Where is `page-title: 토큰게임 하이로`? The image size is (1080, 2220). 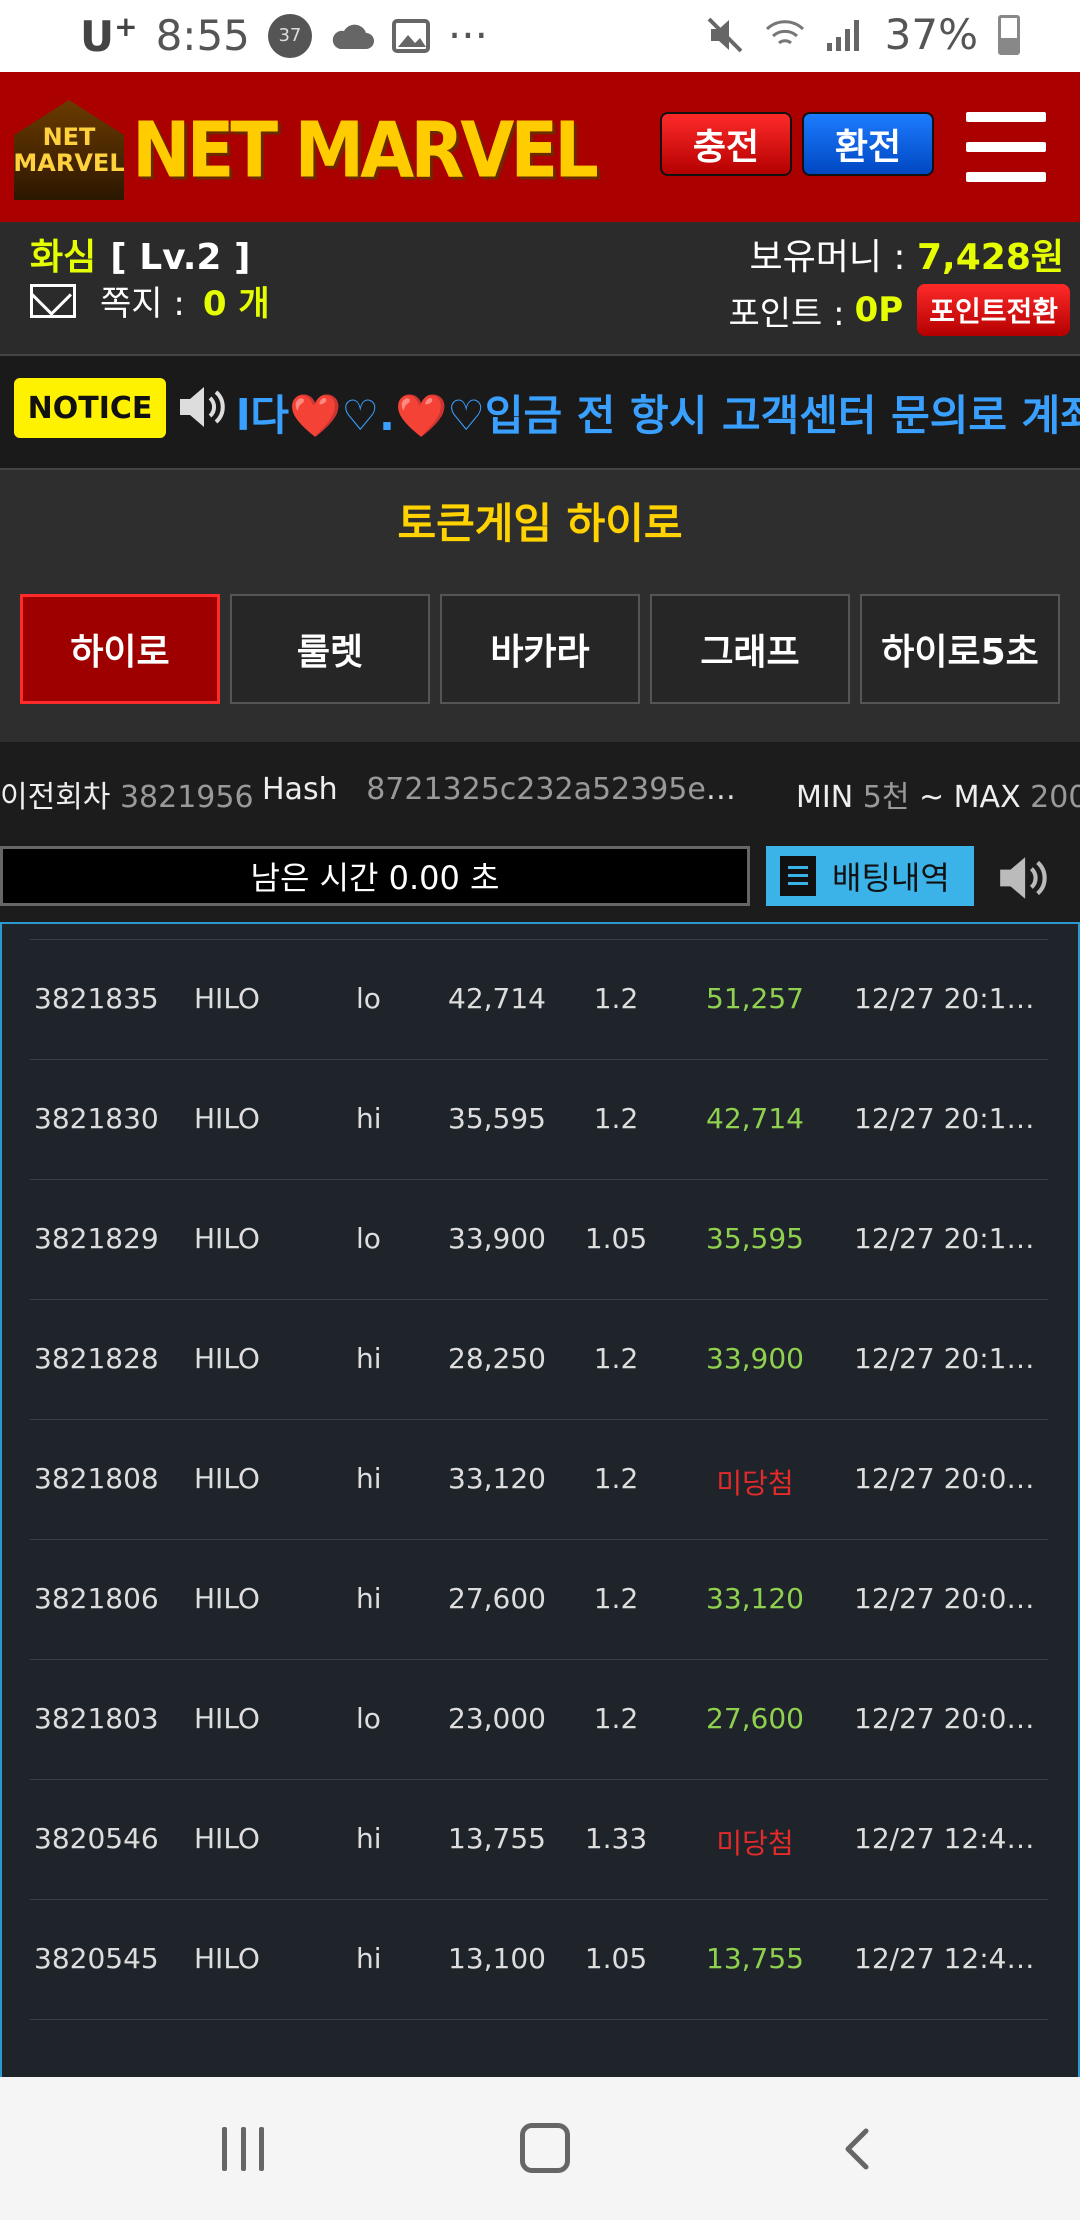
page-title: 토큰게임 하이로 is located at coordinates (540, 523).